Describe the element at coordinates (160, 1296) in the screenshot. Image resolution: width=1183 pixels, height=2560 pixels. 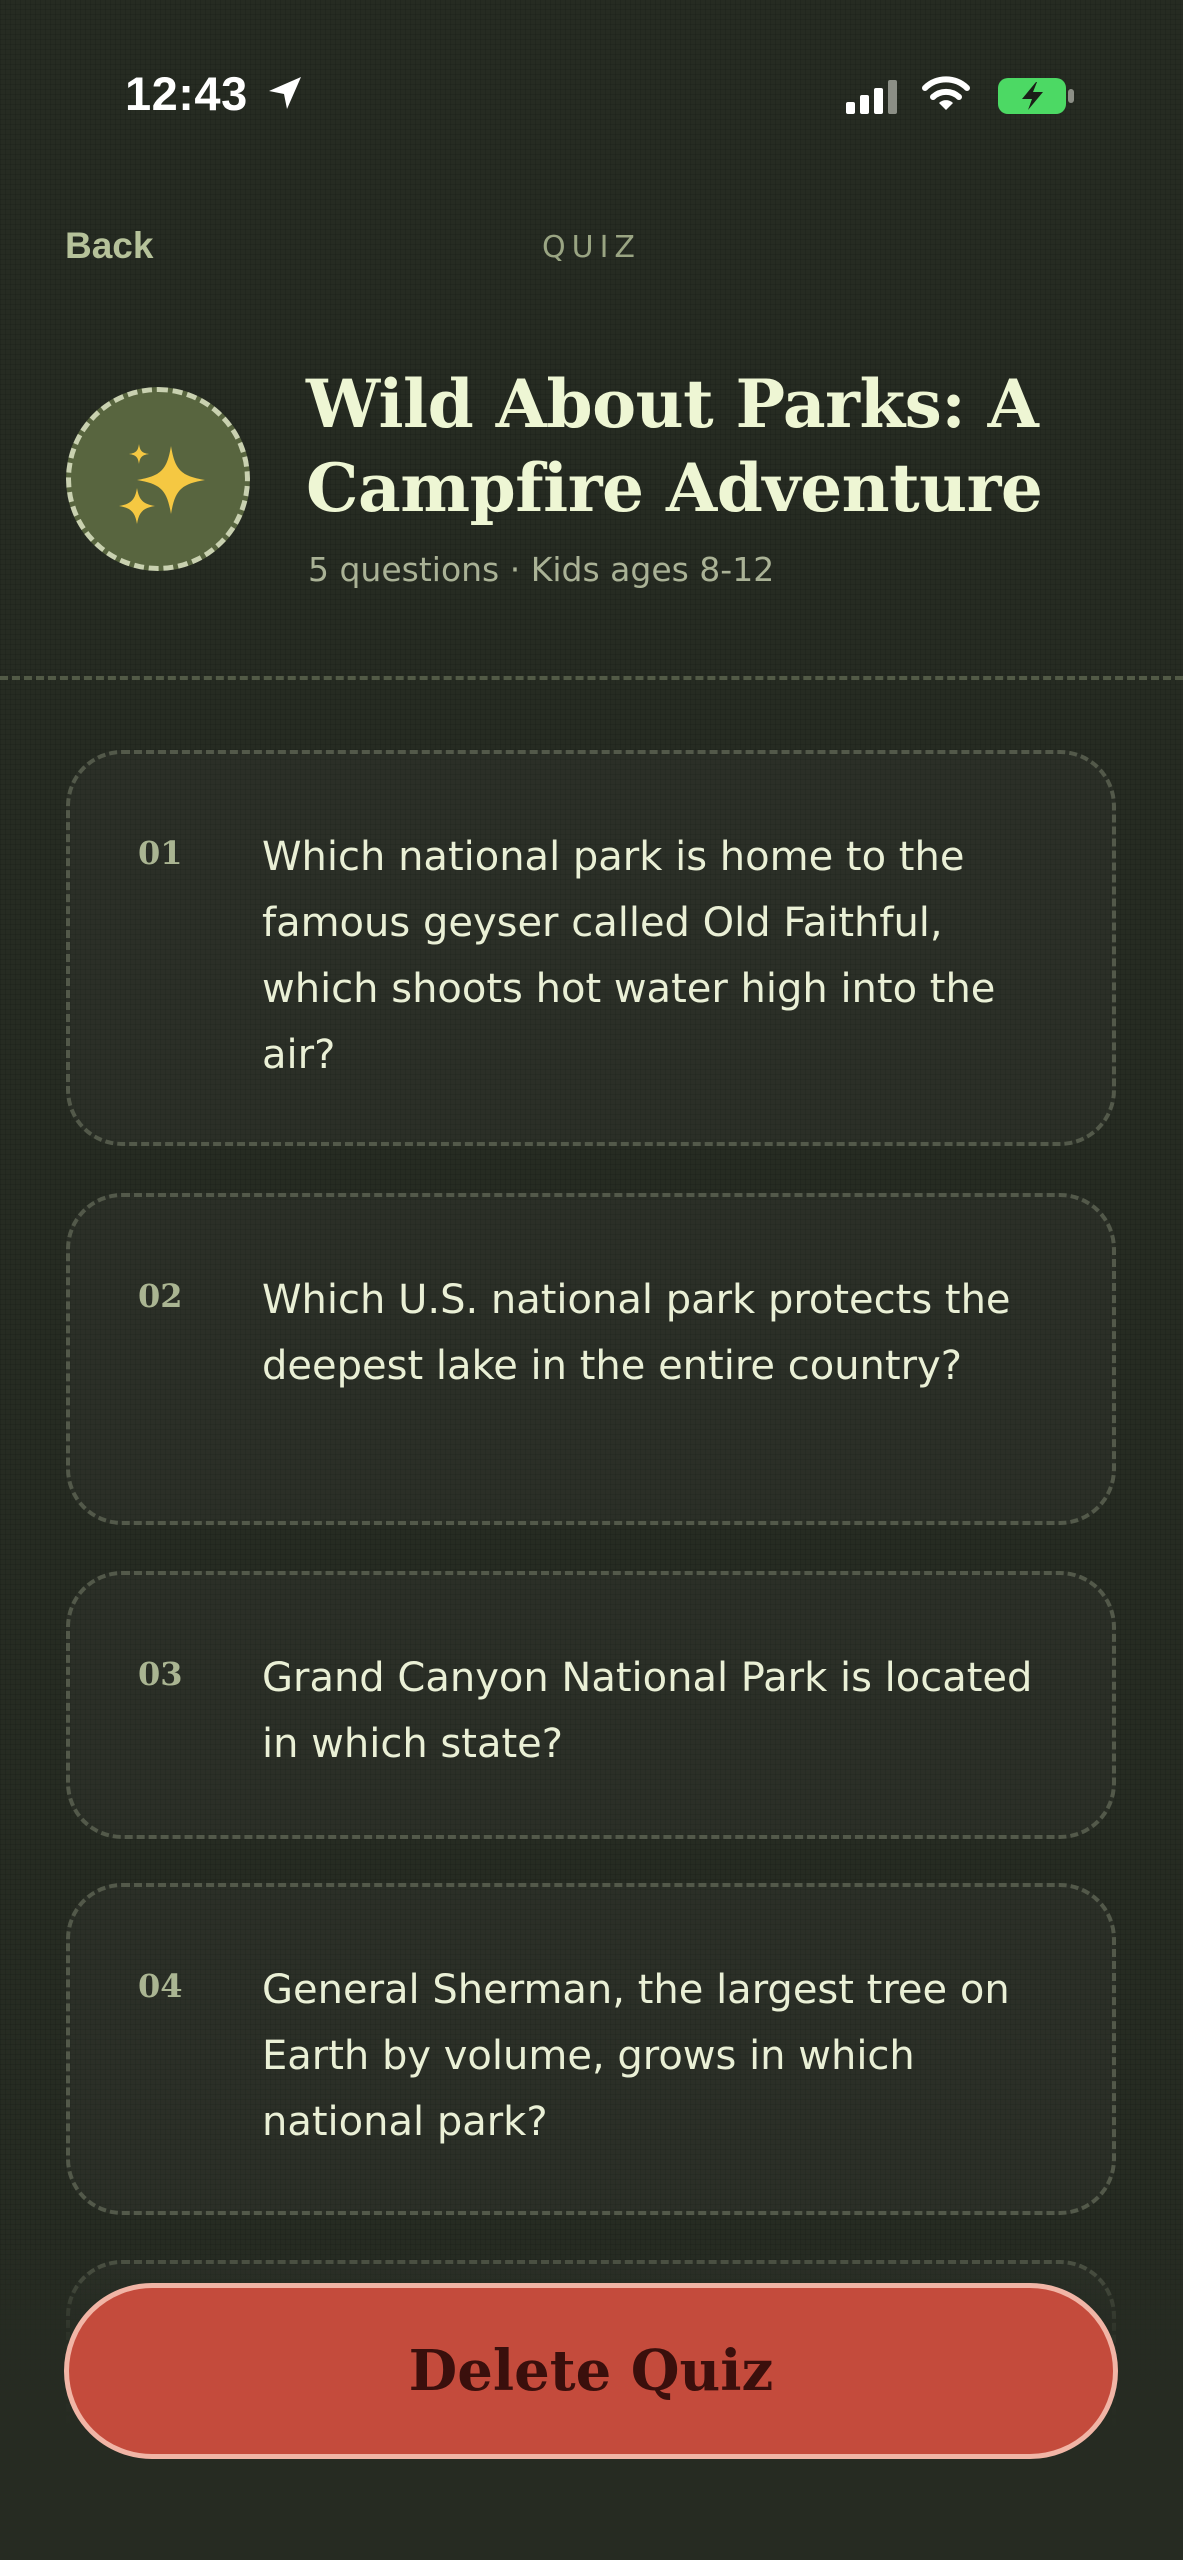
I see `question-number: 02` at that location.